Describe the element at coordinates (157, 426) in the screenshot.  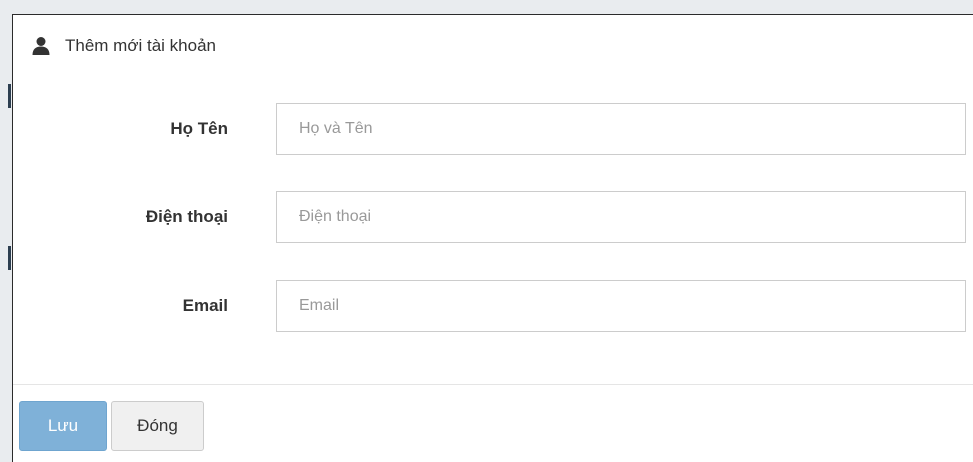
I see `close-button: Đóng` at that location.